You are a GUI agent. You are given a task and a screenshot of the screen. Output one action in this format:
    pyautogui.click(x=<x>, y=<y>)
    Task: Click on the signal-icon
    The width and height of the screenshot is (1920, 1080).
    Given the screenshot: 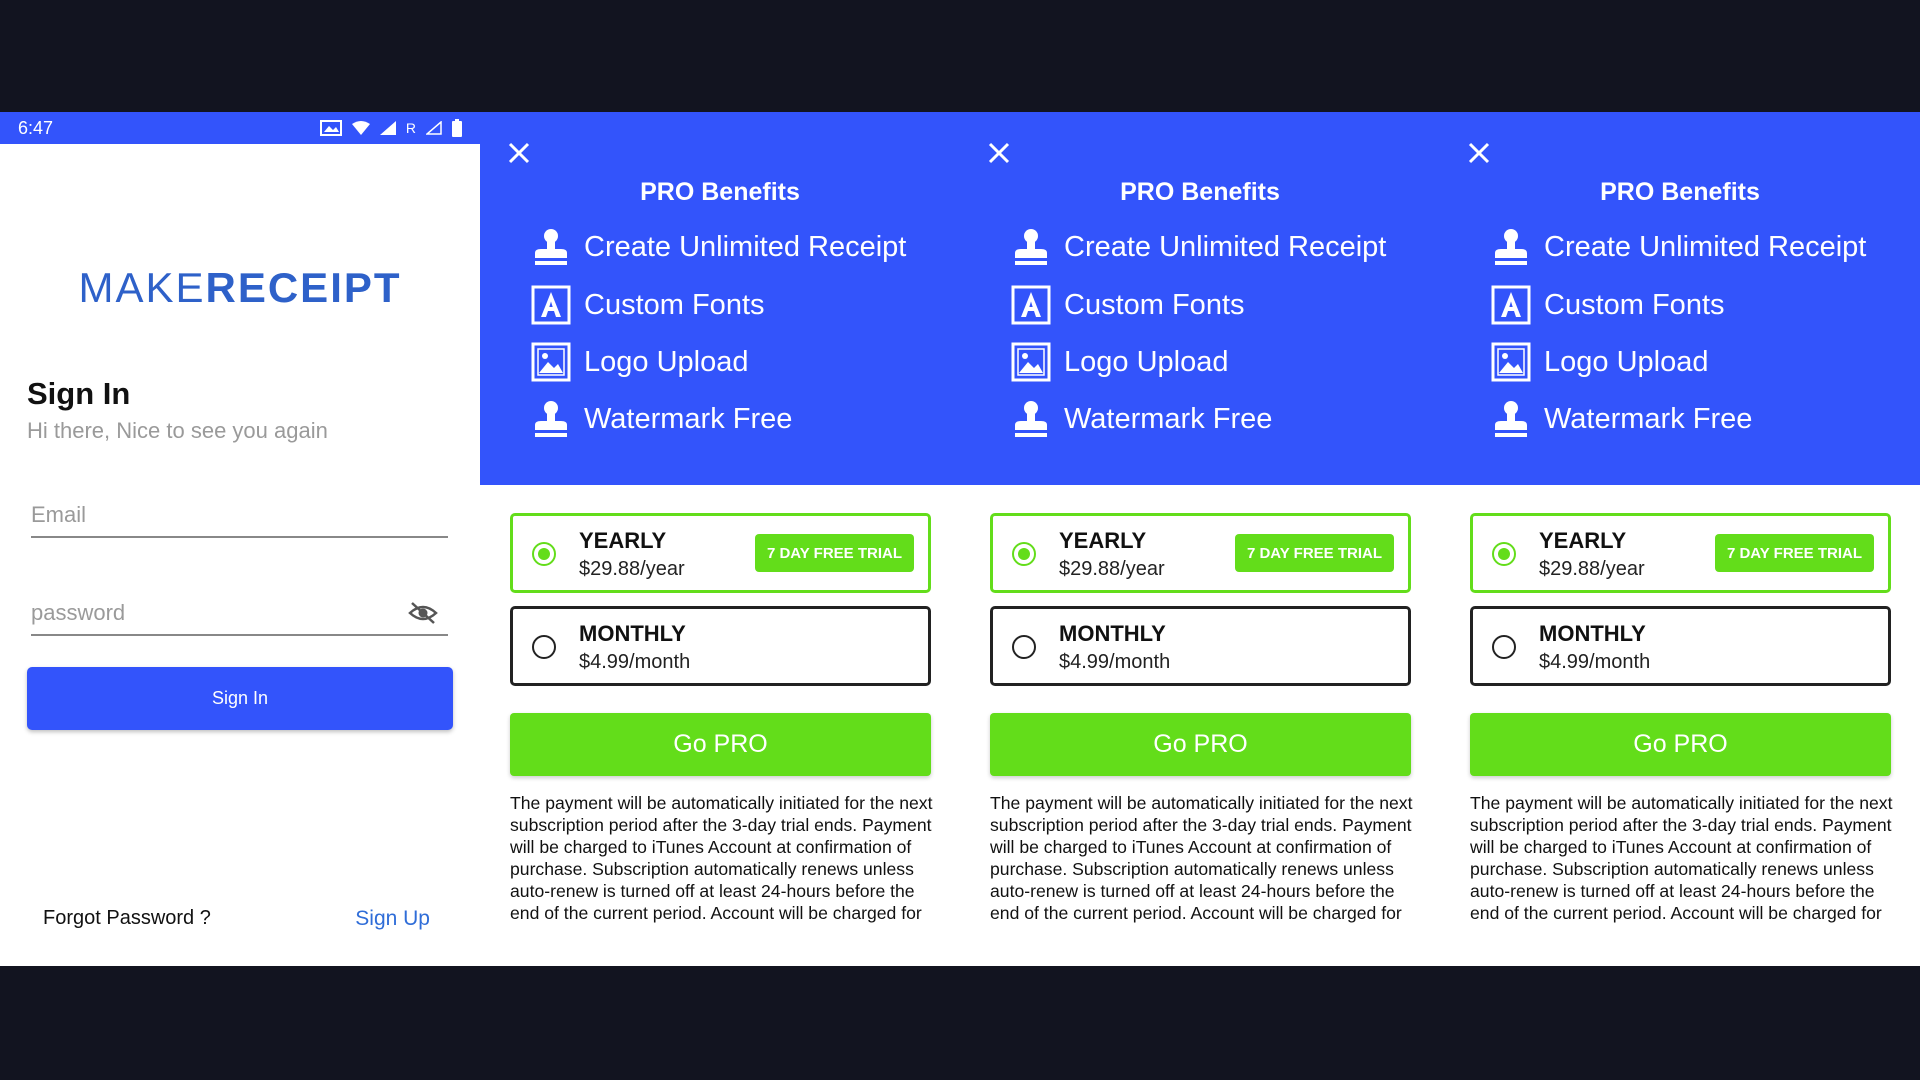 What is the action you would take?
    pyautogui.click(x=387, y=128)
    